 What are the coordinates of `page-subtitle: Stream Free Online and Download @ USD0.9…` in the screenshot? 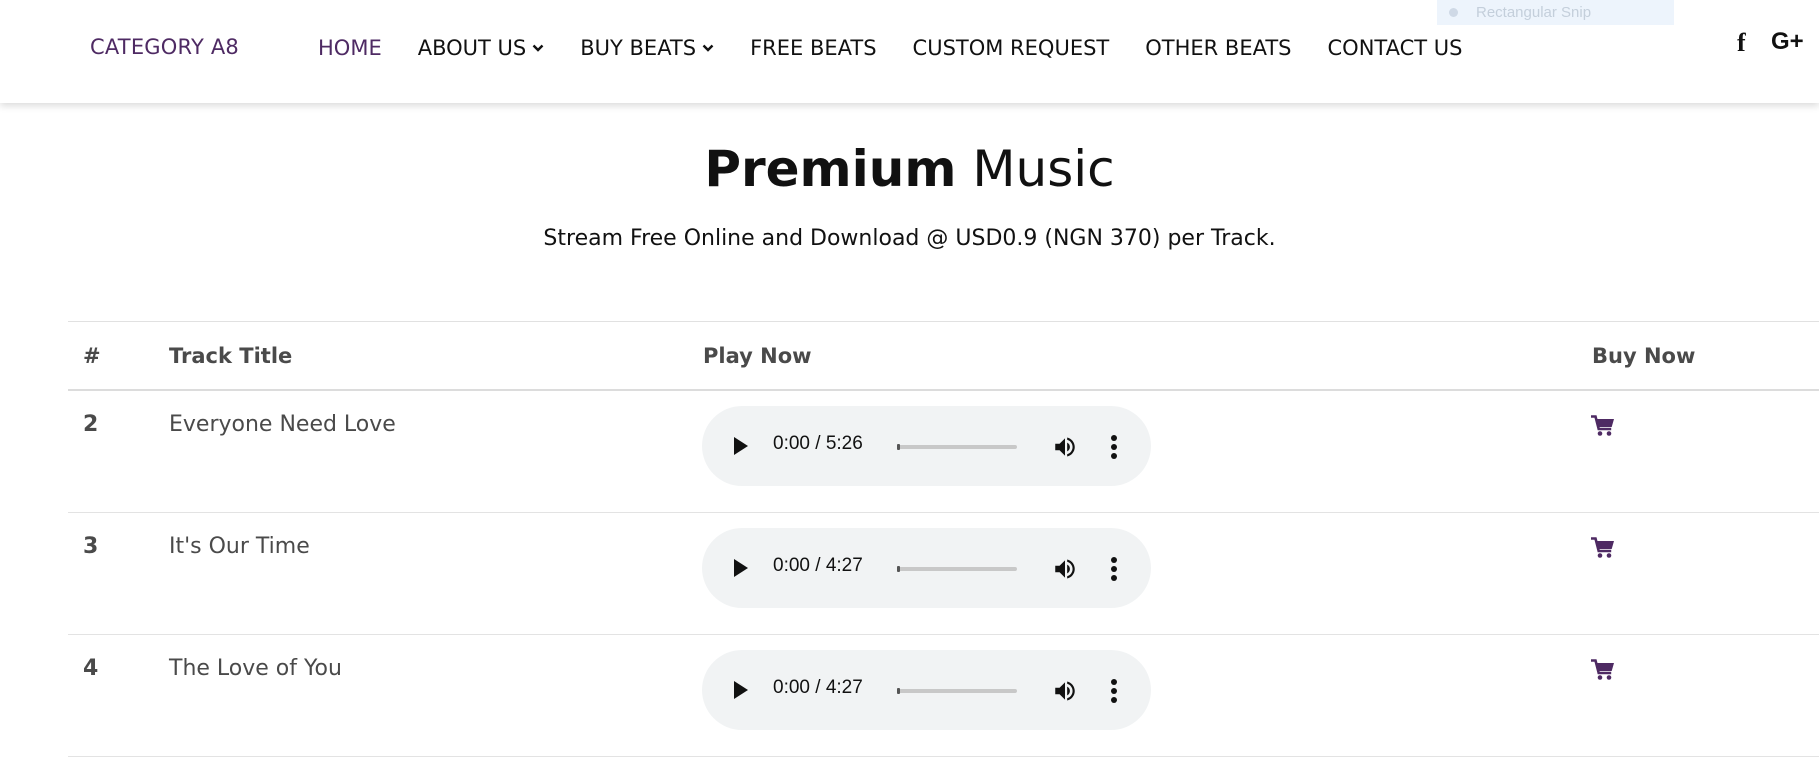 It's located at (909, 238).